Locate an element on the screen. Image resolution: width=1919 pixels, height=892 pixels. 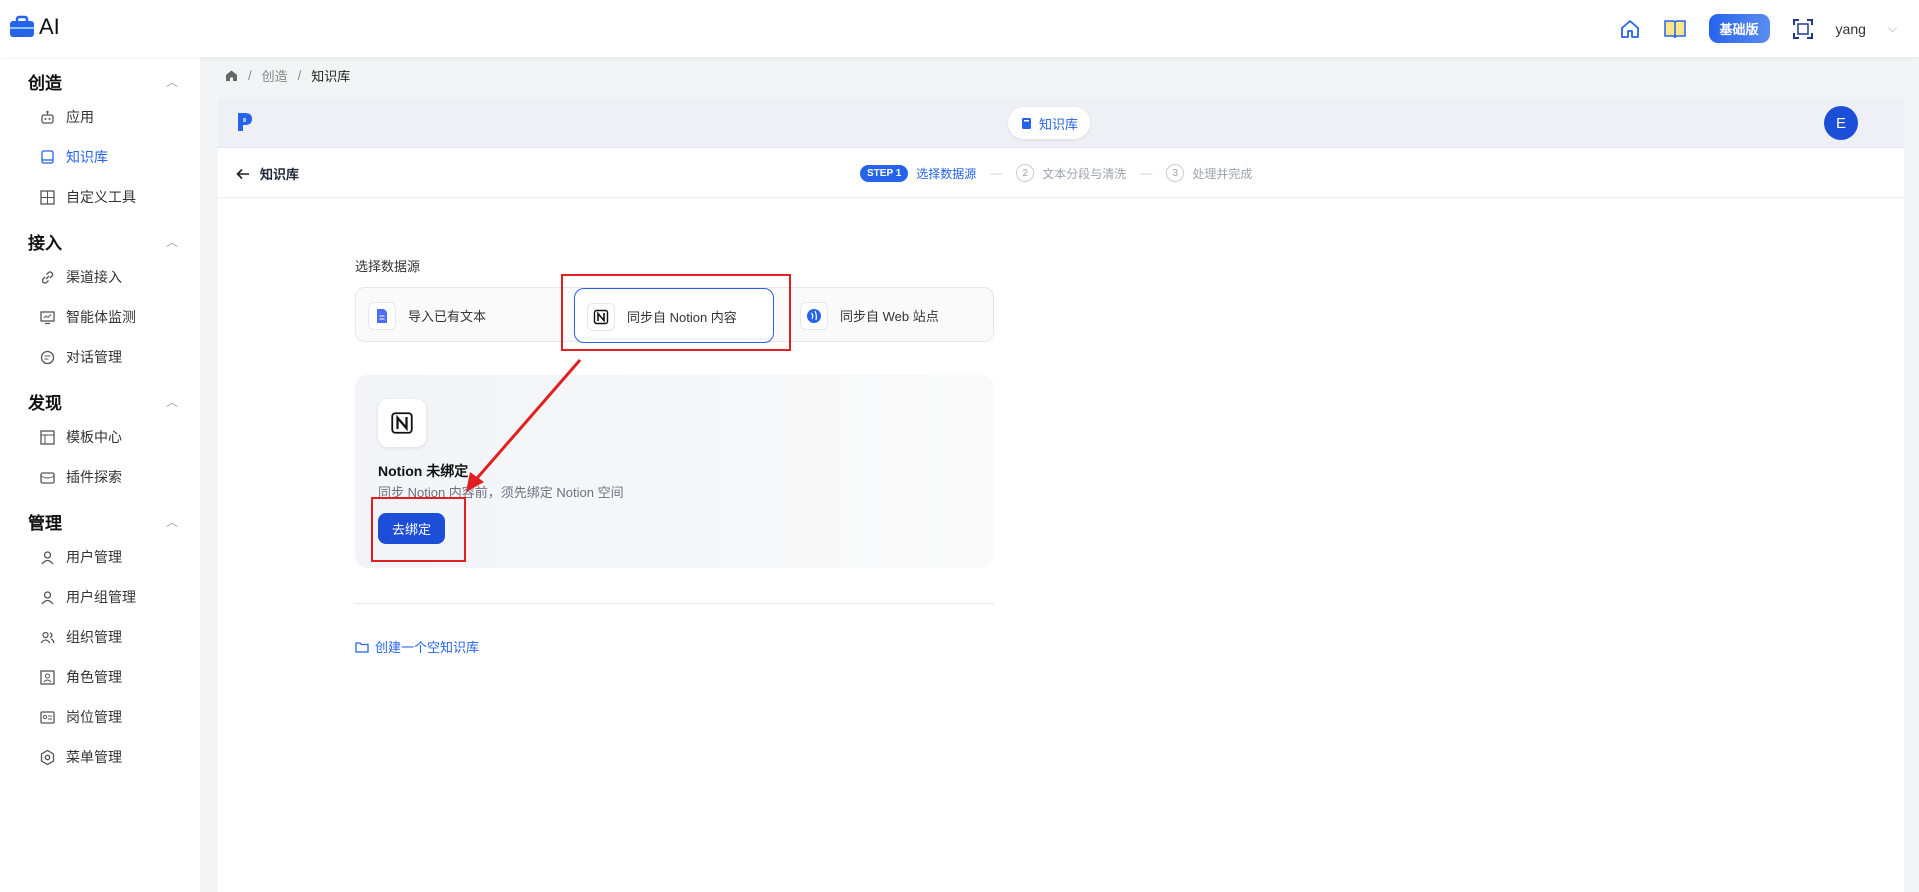
plan-badge: 基础版 is located at coordinates (1739, 28).